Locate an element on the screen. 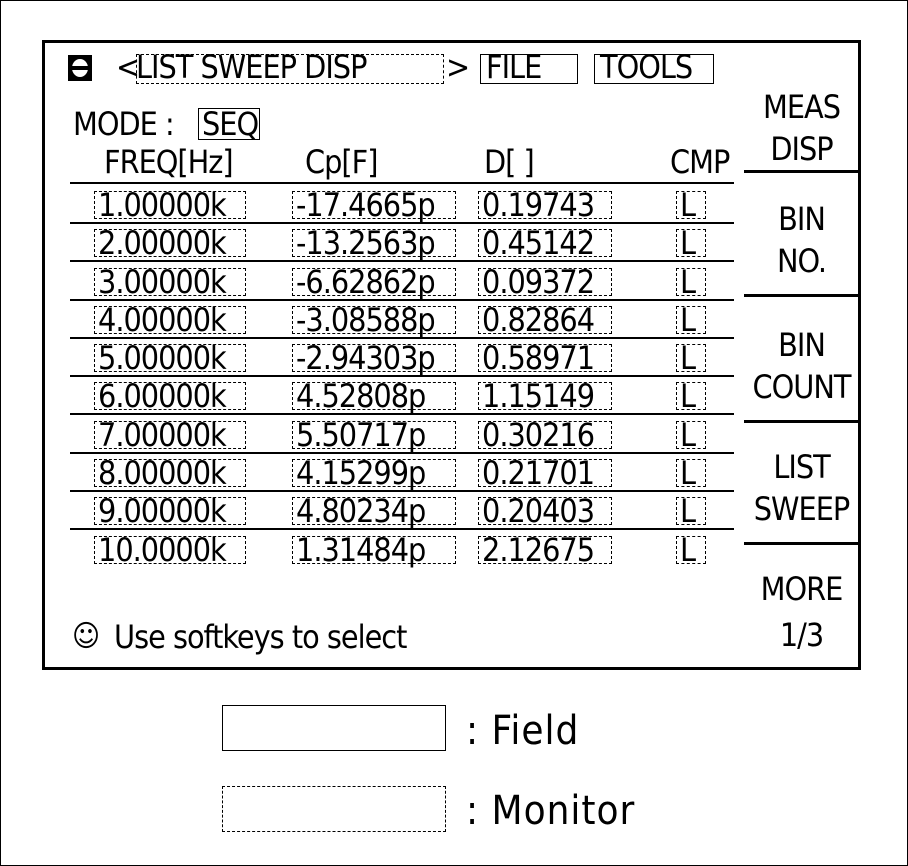 This screenshot has height=866, width=908. d-cell: 0.58971 is located at coordinates (538, 358).